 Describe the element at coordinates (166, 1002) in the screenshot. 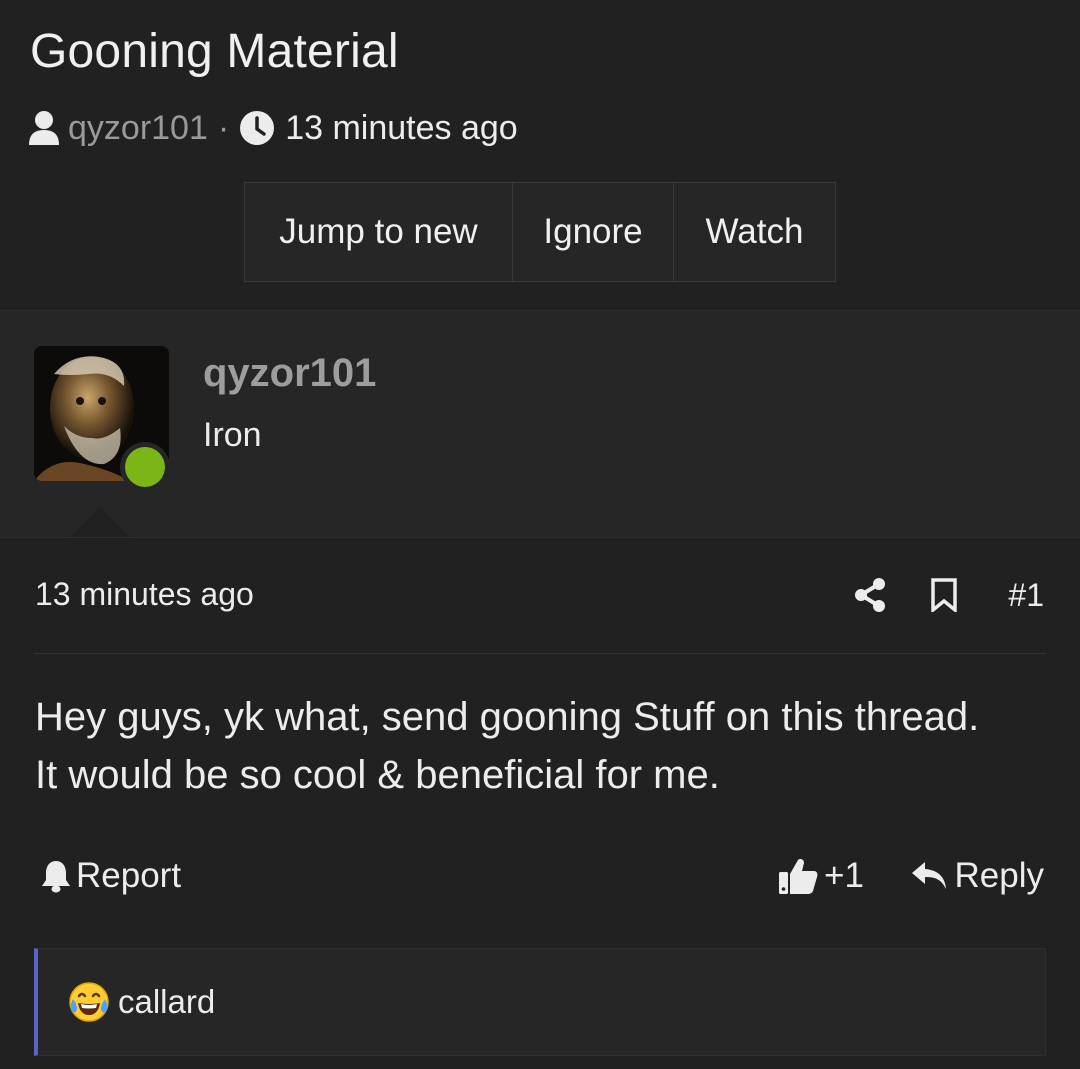

I see `reaction-users: callard` at that location.